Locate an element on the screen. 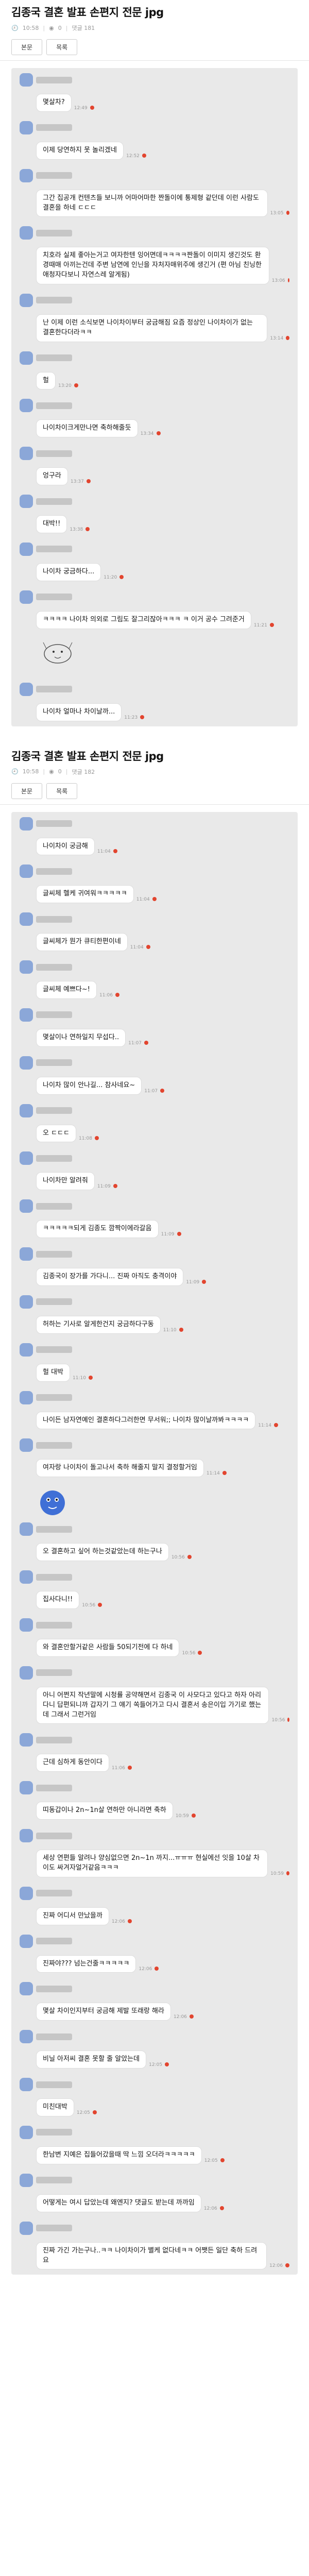 The width and height of the screenshot is (309, 2576). comment-time: 13:14 is located at coordinates (277, 338).